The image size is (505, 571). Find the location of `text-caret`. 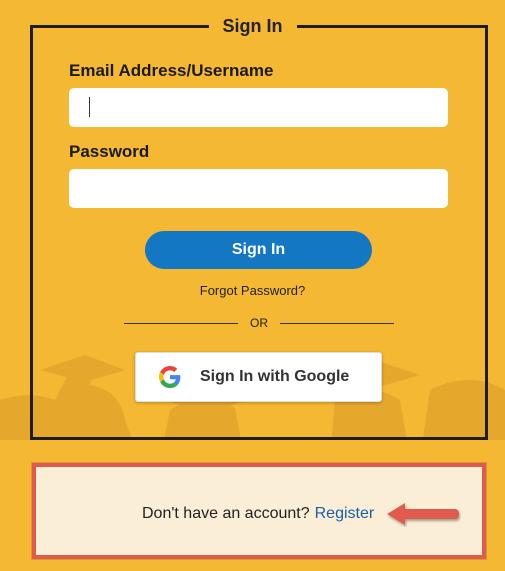

text-caret is located at coordinates (89, 107).